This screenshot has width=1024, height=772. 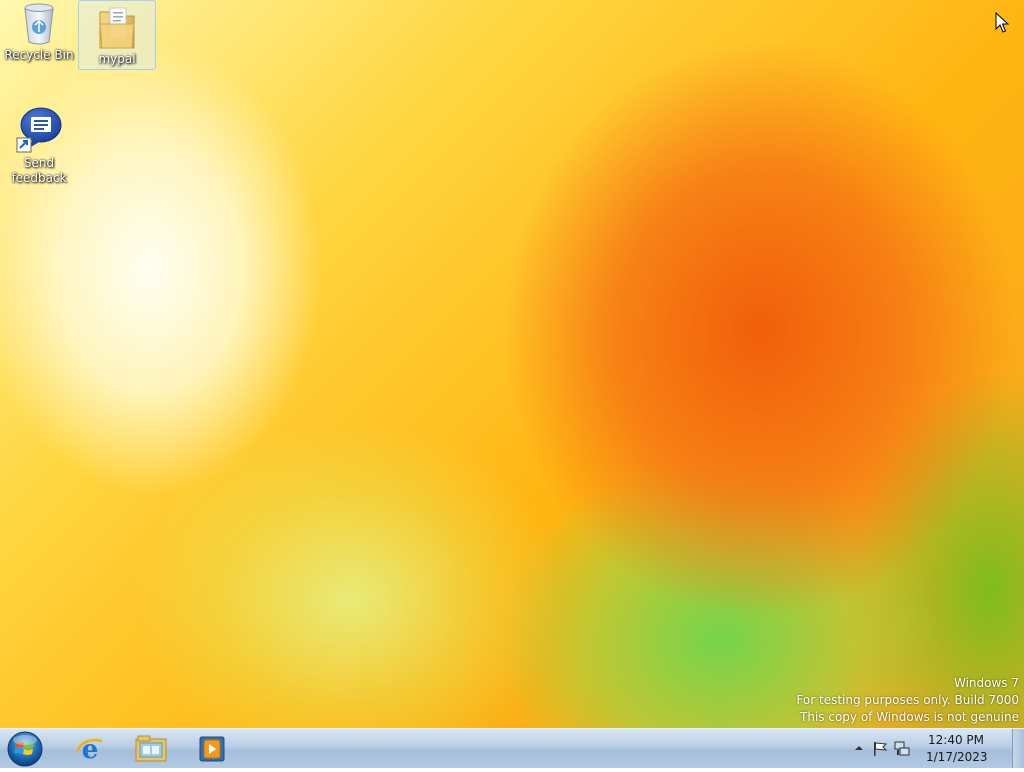 I want to click on start-button, so click(x=25, y=749).